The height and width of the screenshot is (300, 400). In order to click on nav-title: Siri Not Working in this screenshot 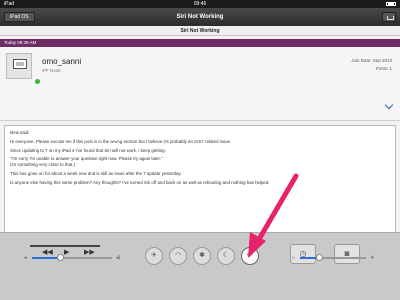, I will do `click(200, 17)`.